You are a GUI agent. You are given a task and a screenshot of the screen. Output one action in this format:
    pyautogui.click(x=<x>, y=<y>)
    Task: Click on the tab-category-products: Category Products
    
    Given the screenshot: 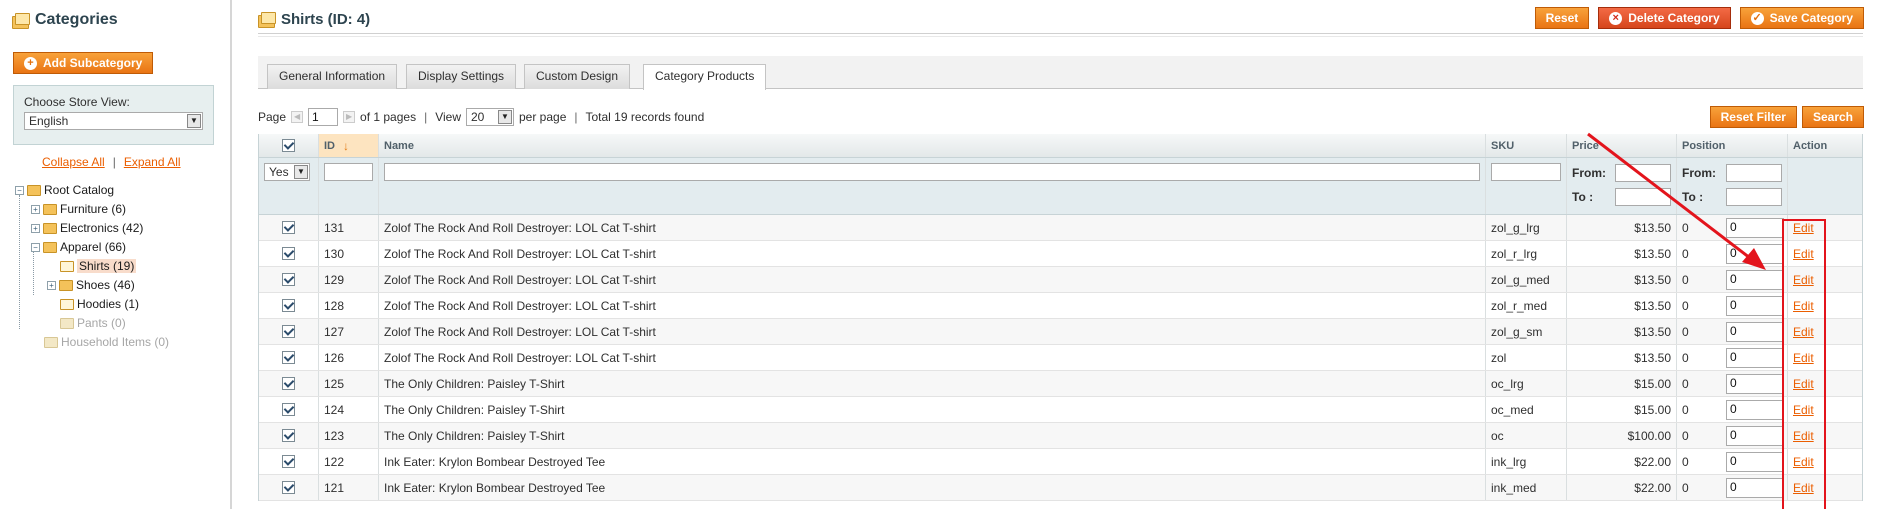 What is the action you would take?
    pyautogui.click(x=705, y=77)
    